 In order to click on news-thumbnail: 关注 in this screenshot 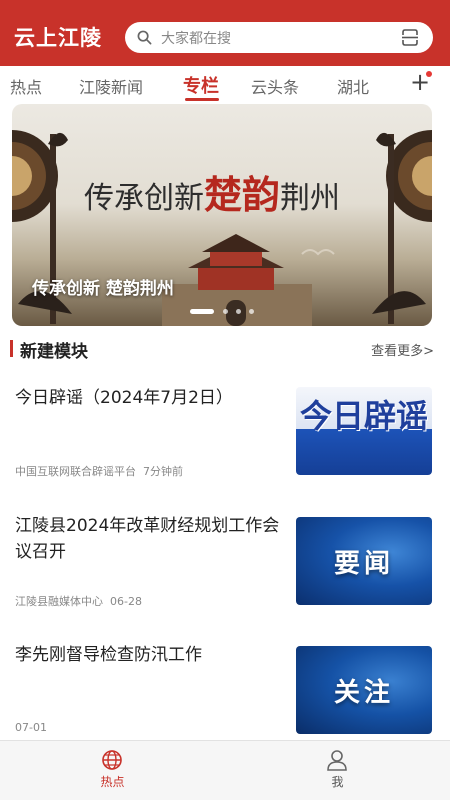, I will do `click(364, 690)`.